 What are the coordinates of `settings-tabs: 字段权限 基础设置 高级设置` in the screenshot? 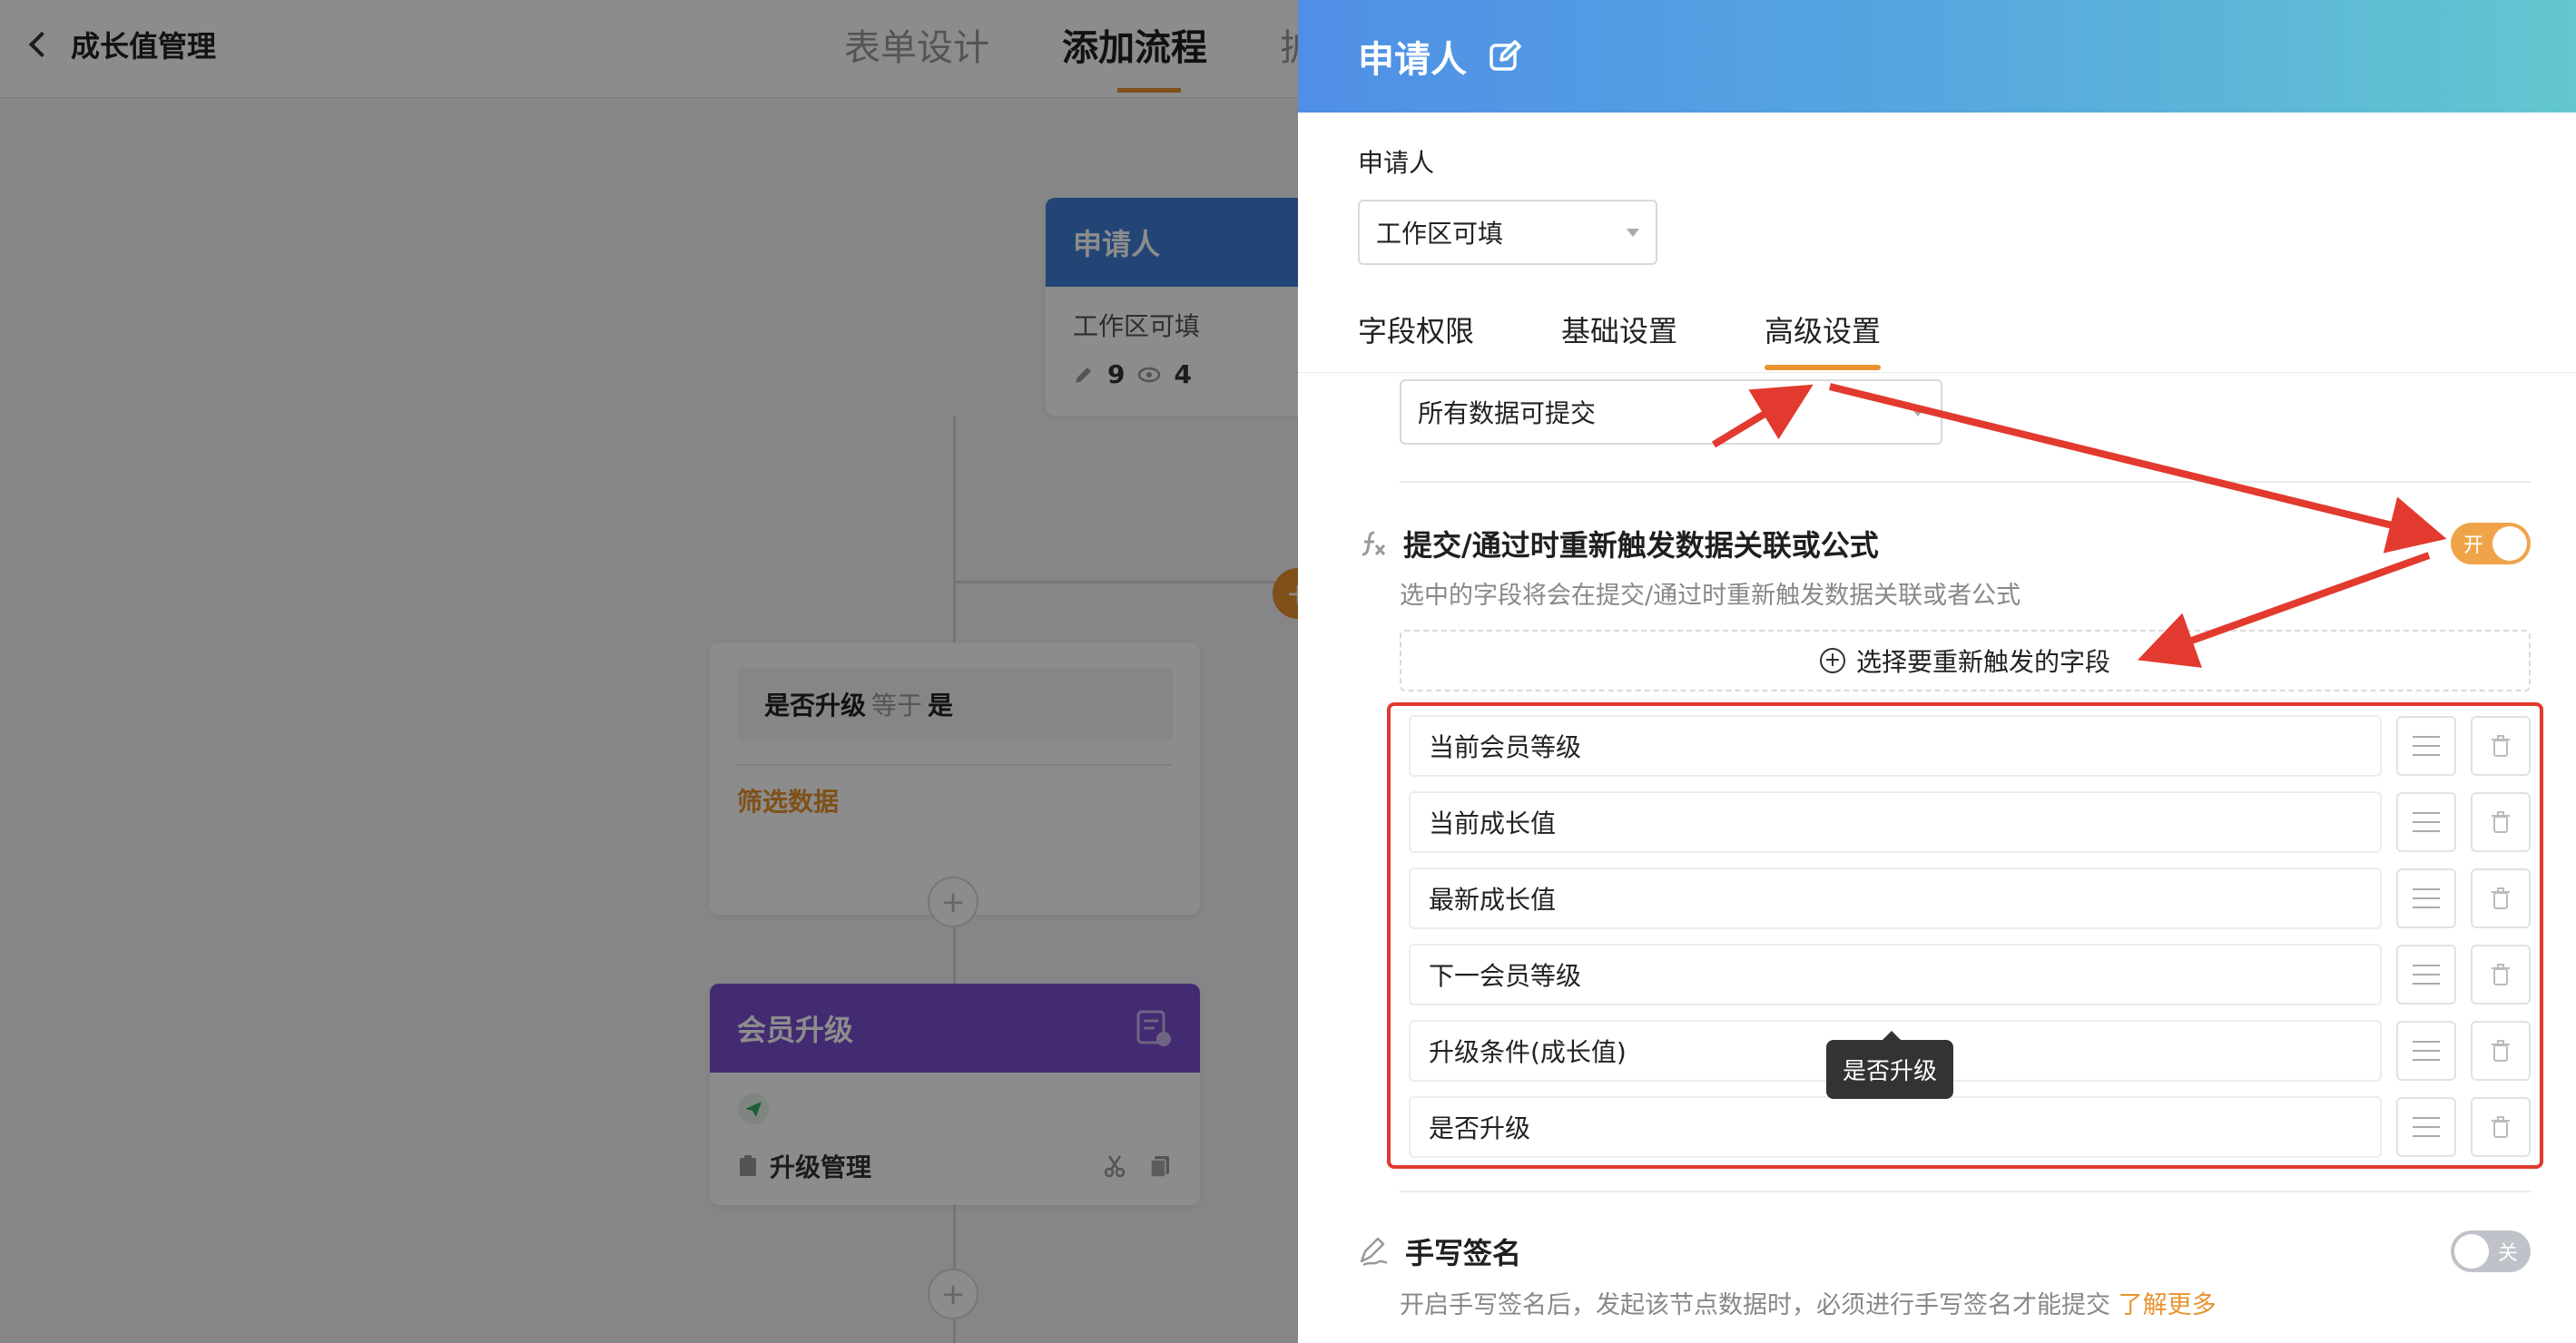 It's located at (1620, 339).